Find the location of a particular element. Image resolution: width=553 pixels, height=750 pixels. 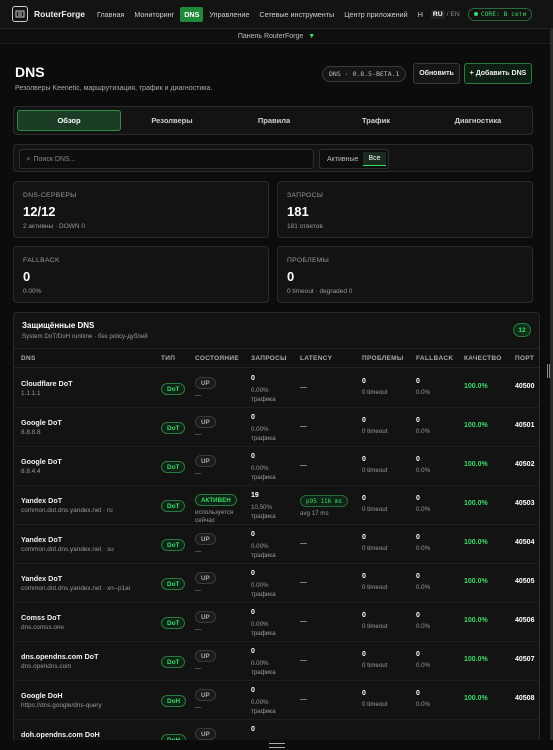

filter-active-button: Активные is located at coordinates (342, 159).